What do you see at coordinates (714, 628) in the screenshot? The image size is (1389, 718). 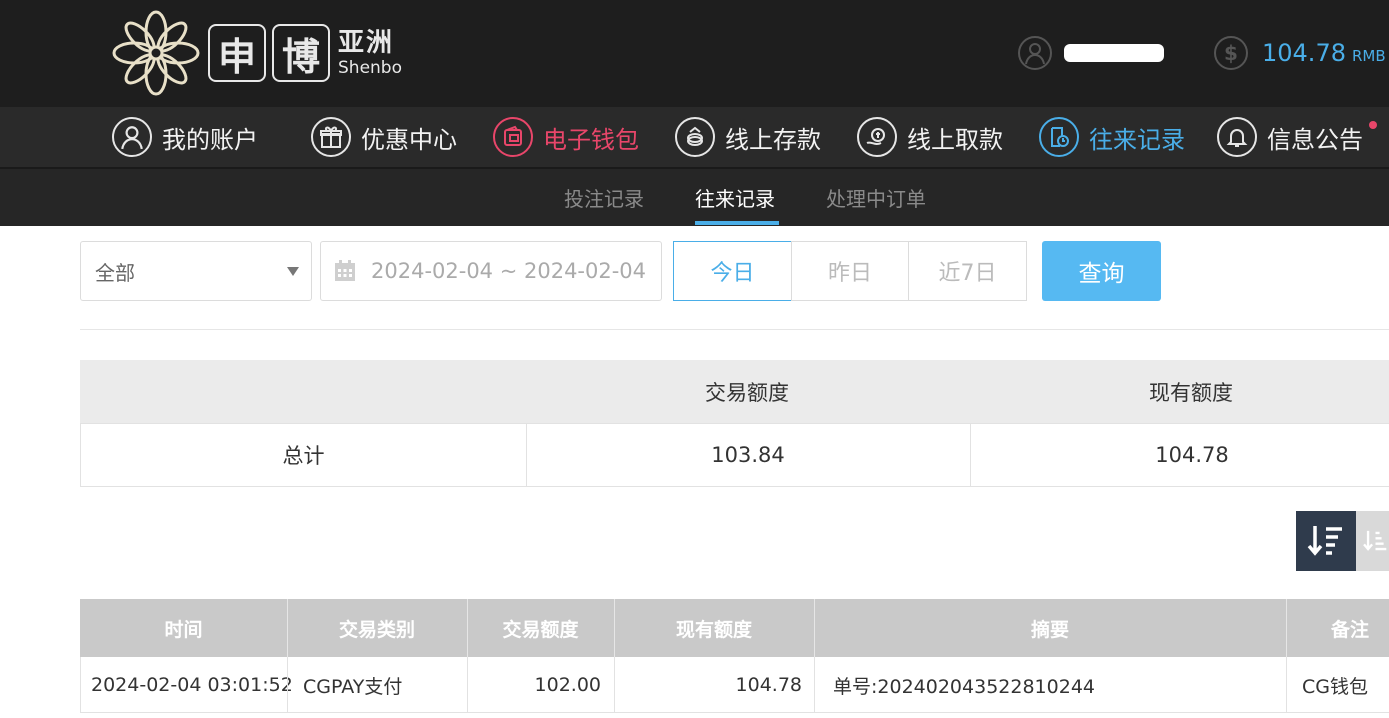 I see `column-header: 现有额度` at bounding box center [714, 628].